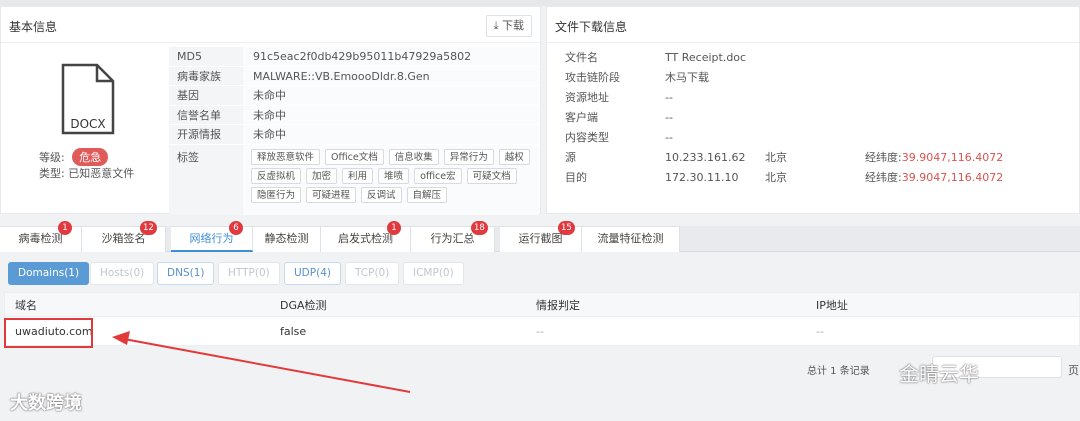 Image resolution: width=1080 pixels, height=421 pixels. What do you see at coordinates (939, 374) in the screenshot?
I see `watermark-right: 金睛云华` at bounding box center [939, 374].